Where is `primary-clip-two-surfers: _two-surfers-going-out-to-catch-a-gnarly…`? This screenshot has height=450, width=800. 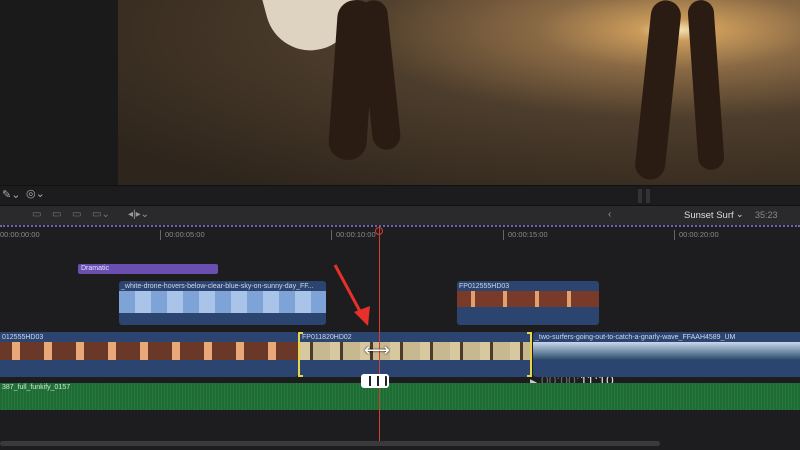
primary-clip-two-surfers: _two-surfers-going-out-to-catch-a-gnarly… is located at coordinates (666, 354).